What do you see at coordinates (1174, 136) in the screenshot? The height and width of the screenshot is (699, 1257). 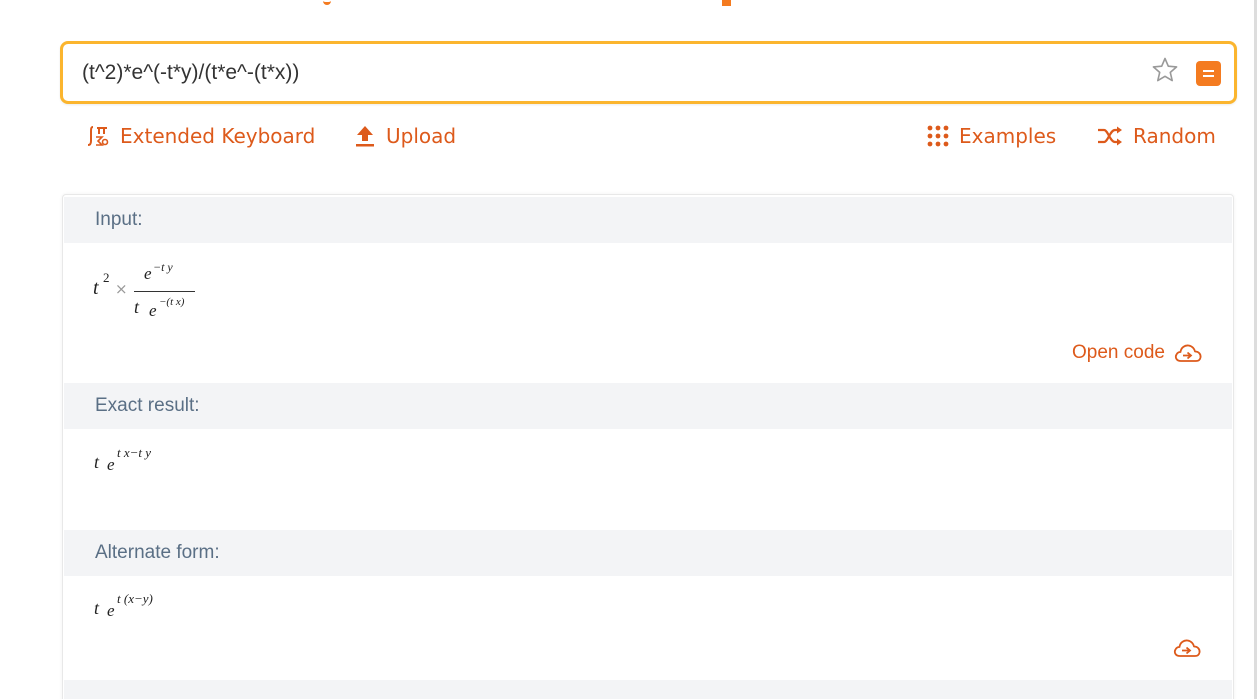 I see `random-label: Random` at bounding box center [1174, 136].